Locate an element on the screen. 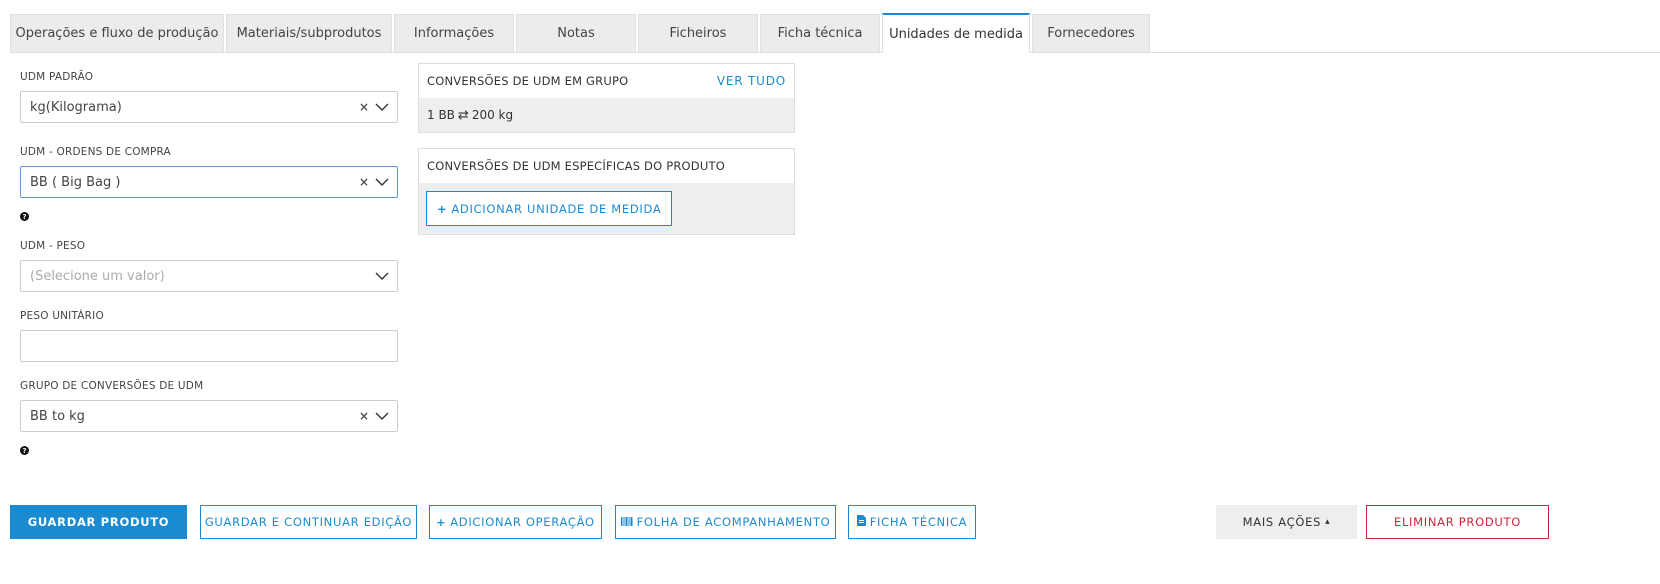 Image resolution: width=1660 pixels, height=584 pixels. tab-suppliers: Fornecedores is located at coordinates (1091, 33).